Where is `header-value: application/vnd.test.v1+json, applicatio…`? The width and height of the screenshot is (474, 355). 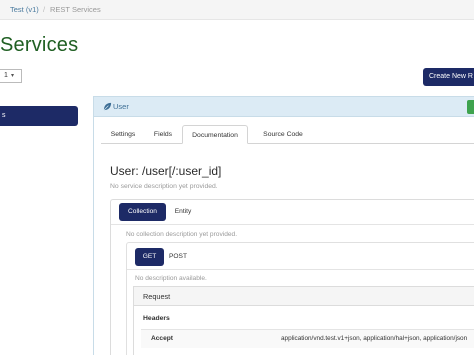
header-value: application/vnd.test.v1+json, applicatio… is located at coordinates (374, 338).